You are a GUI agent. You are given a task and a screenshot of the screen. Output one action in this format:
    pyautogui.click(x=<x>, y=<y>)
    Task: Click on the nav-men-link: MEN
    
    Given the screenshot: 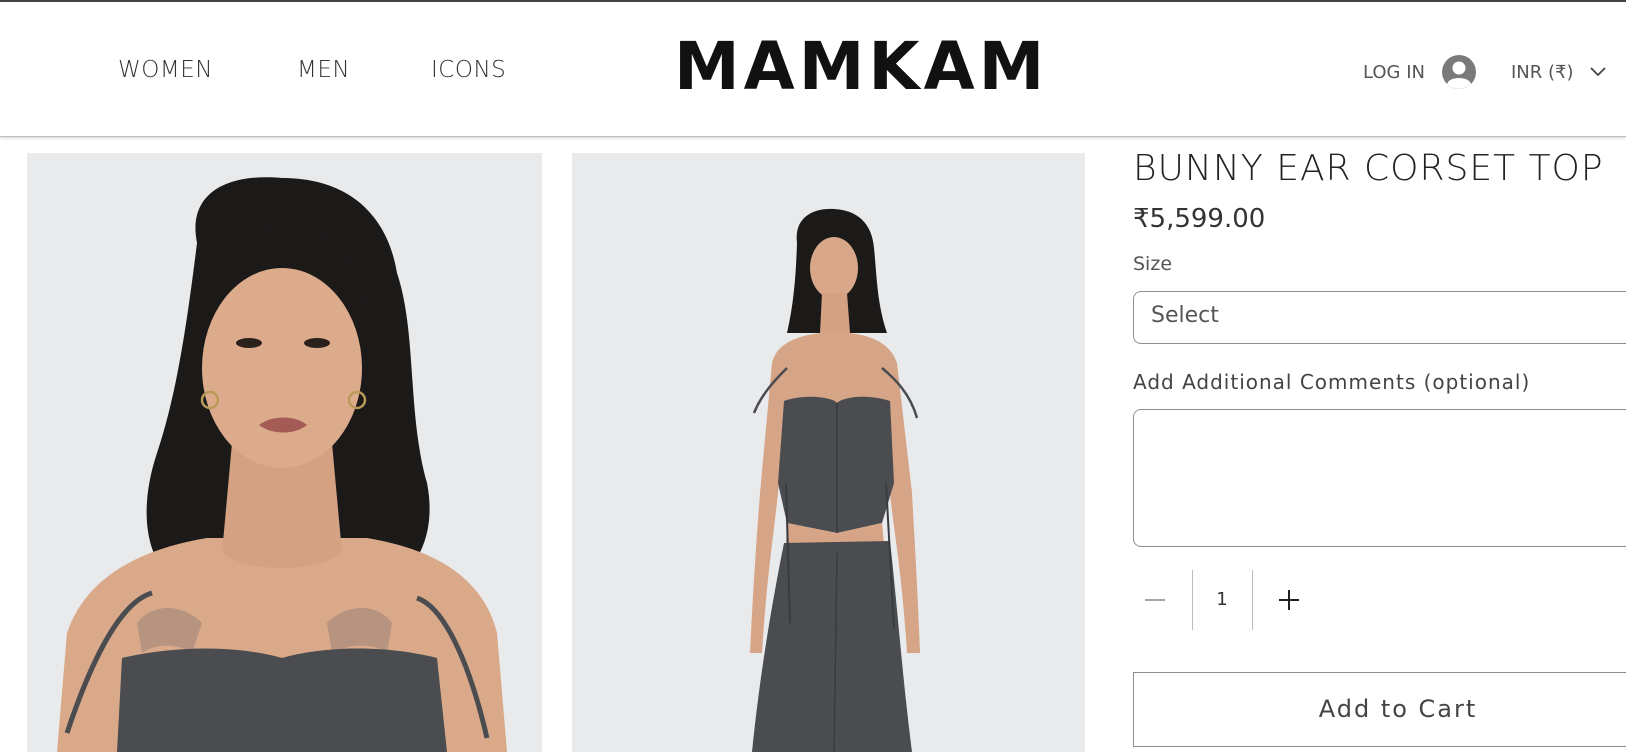 What is the action you would take?
    pyautogui.click(x=323, y=70)
    